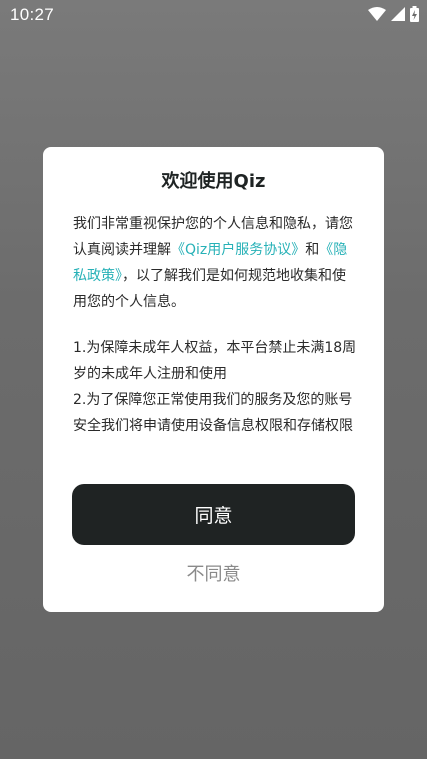  Describe the element at coordinates (213, 573) in the screenshot. I see `disagree-button: 不同意` at that location.